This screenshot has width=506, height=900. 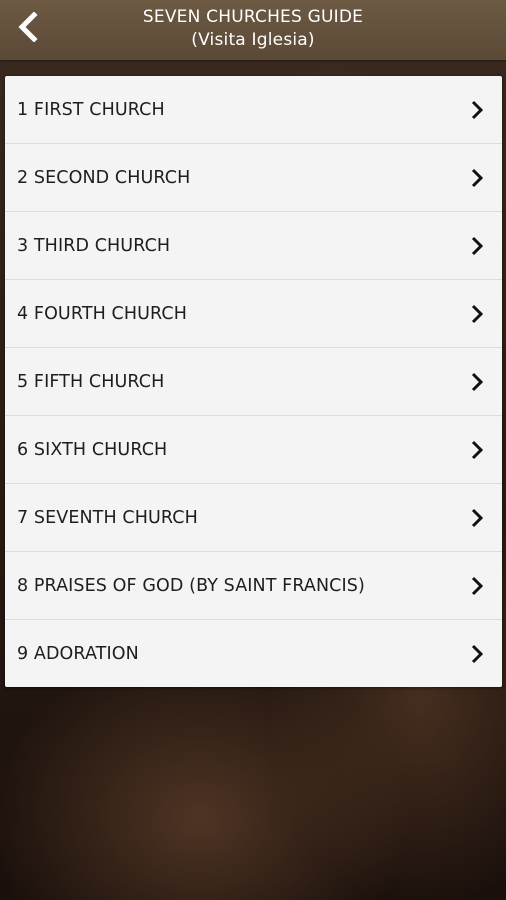 What do you see at coordinates (91, 381) in the screenshot?
I see `menu-item-label: 5 FIFTH CHURCH` at bounding box center [91, 381].